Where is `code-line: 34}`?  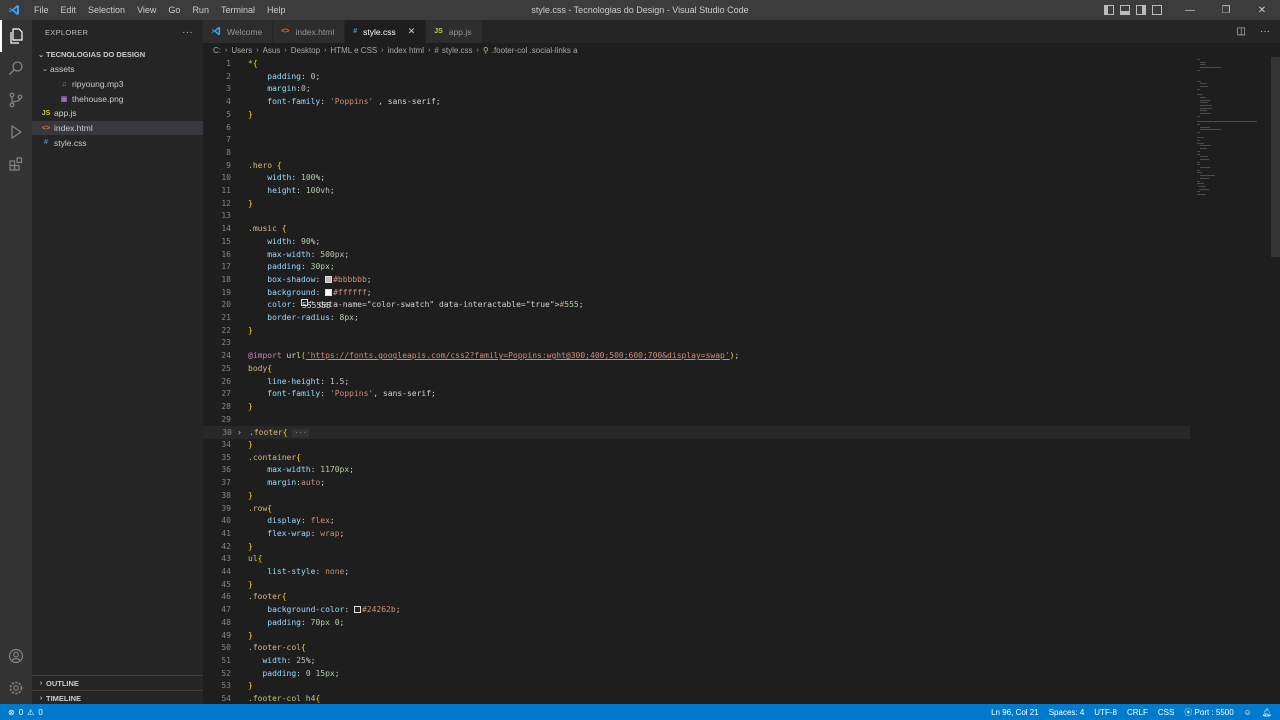 code-line: 34} is located at coordinates (703, 445).